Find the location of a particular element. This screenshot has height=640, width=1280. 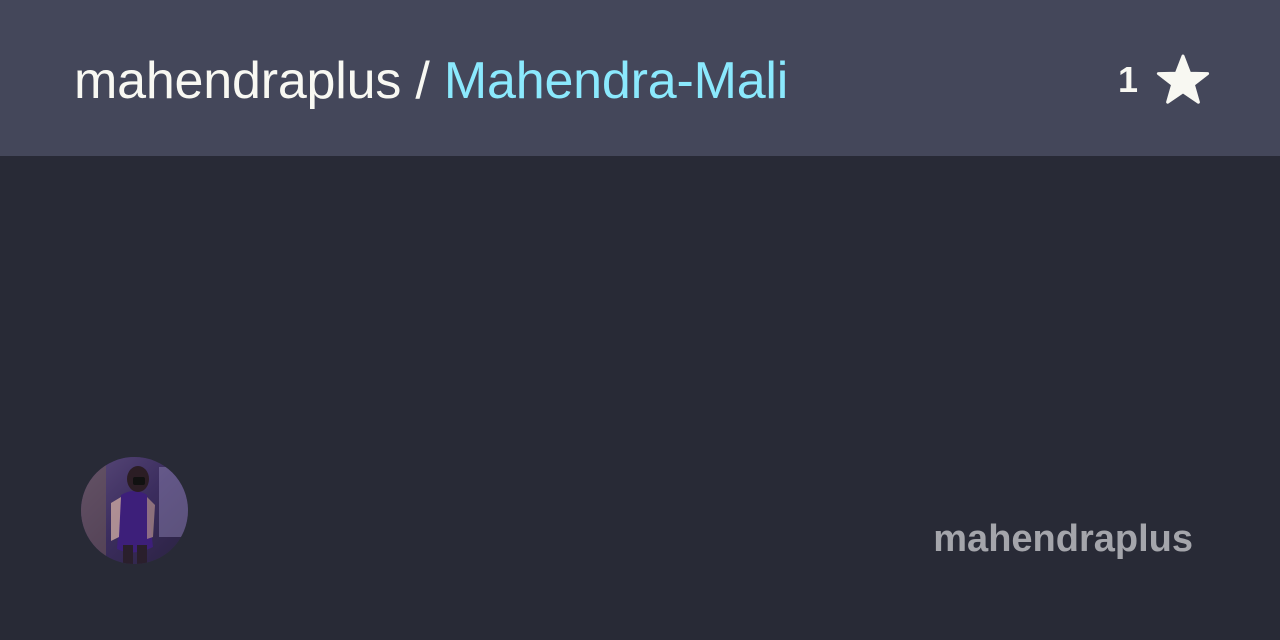

avatar-image is located at coordinates (134, 510).